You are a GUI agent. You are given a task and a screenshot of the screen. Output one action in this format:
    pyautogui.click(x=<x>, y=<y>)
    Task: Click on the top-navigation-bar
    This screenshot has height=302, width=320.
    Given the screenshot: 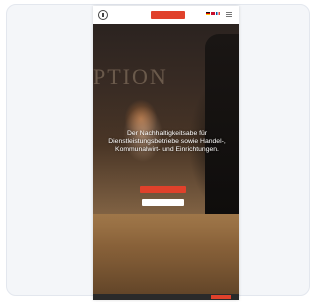 What is the action you would take?
    pyautogui.click(x=166, y=15)
    